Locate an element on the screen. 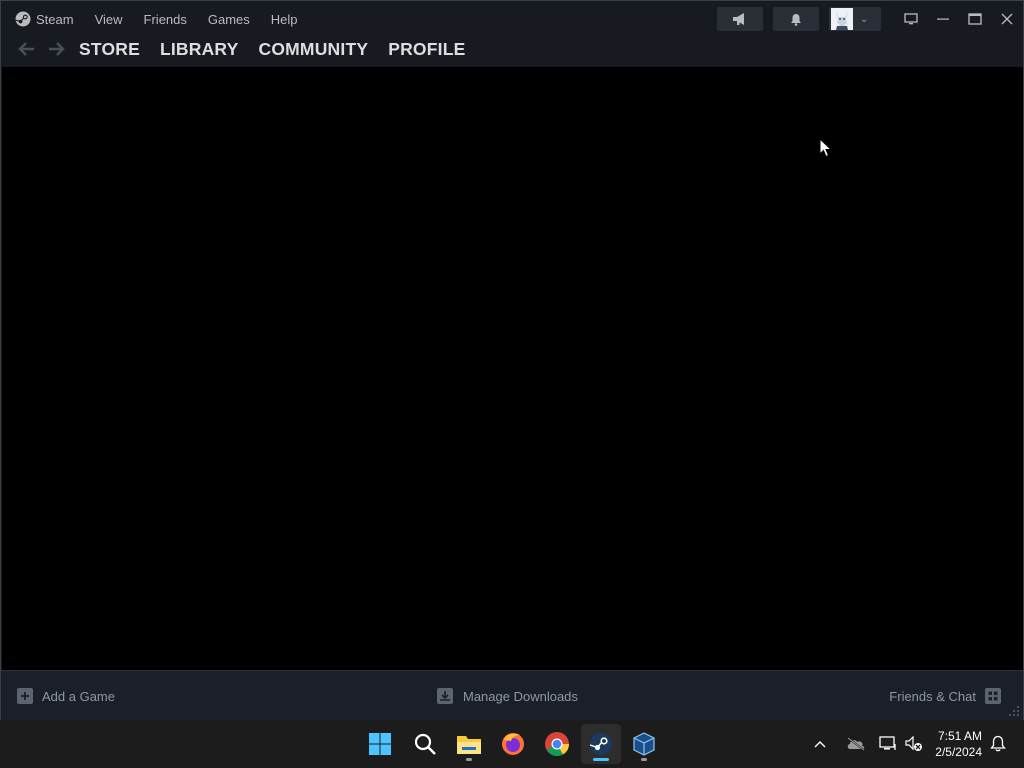 The height and width of the screenshot is (768, 1024). notification-center-button is located at coordinates (998, 746).